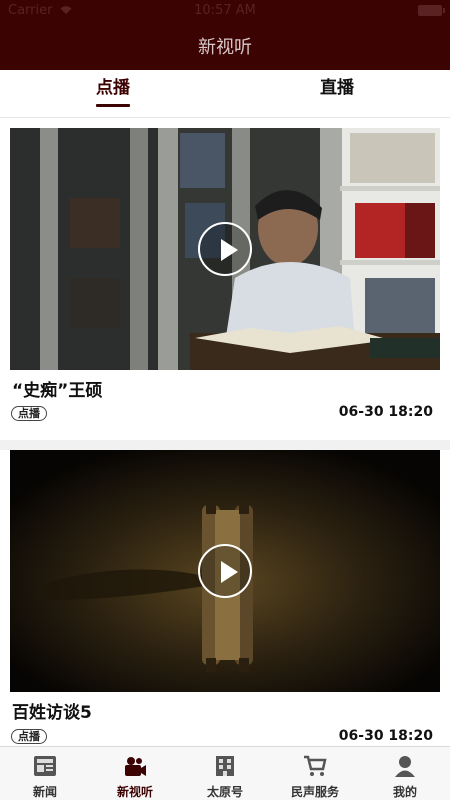  I want to click on bottom-tab-bar: 新闻 新视听 太原号 民声服务 我的, so click(225, 773).